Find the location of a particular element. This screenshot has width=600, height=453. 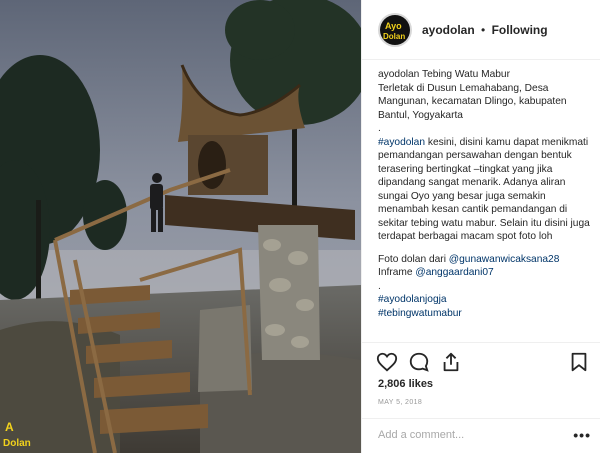

watermark-line1: A is located at coordinates (9, 427).